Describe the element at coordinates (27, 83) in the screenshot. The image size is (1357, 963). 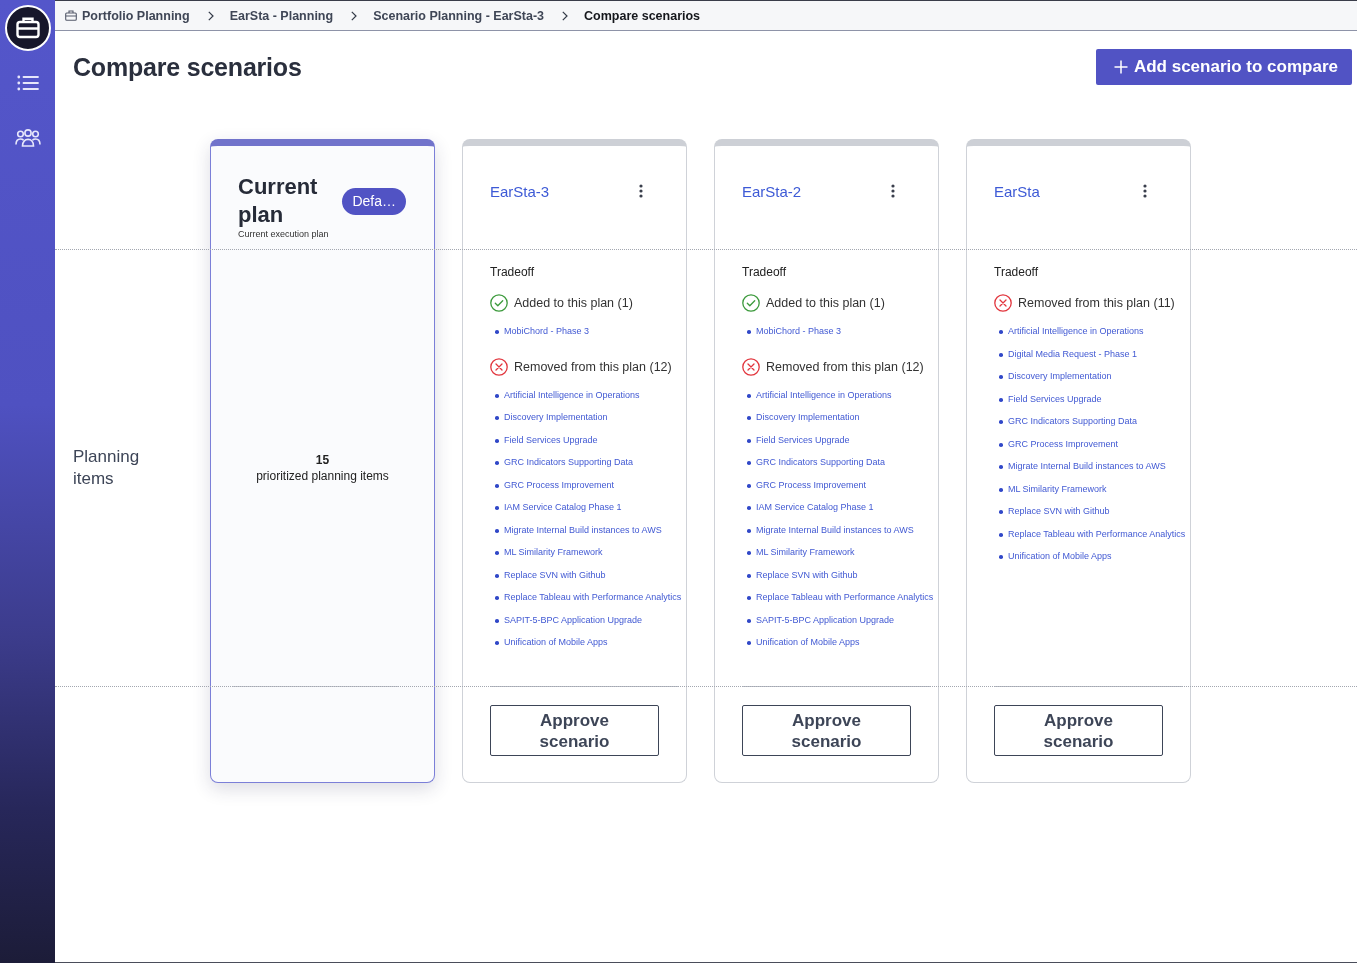
I see `list-icon` at that location.